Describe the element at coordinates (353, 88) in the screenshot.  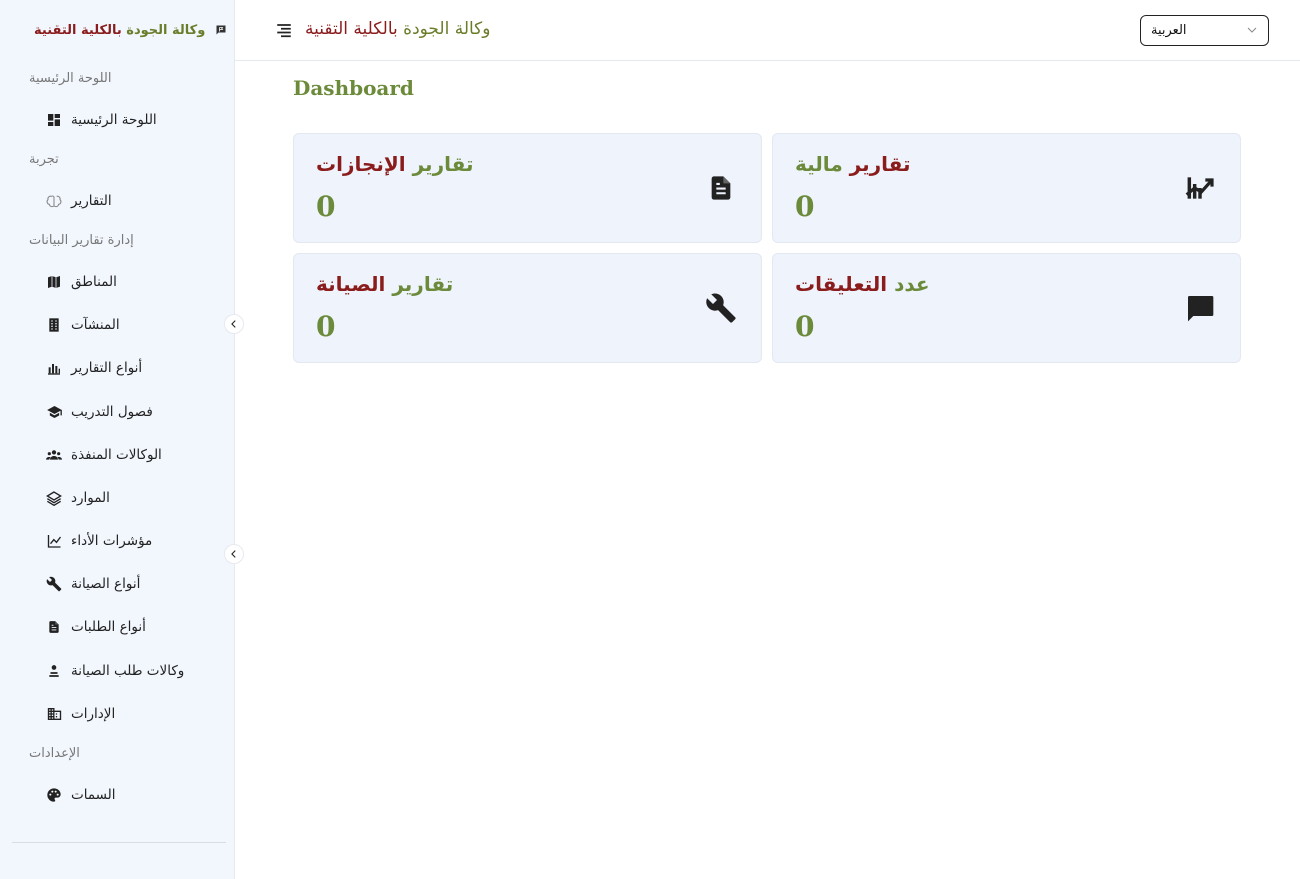
I see `page-title: Dashboard` at that location.